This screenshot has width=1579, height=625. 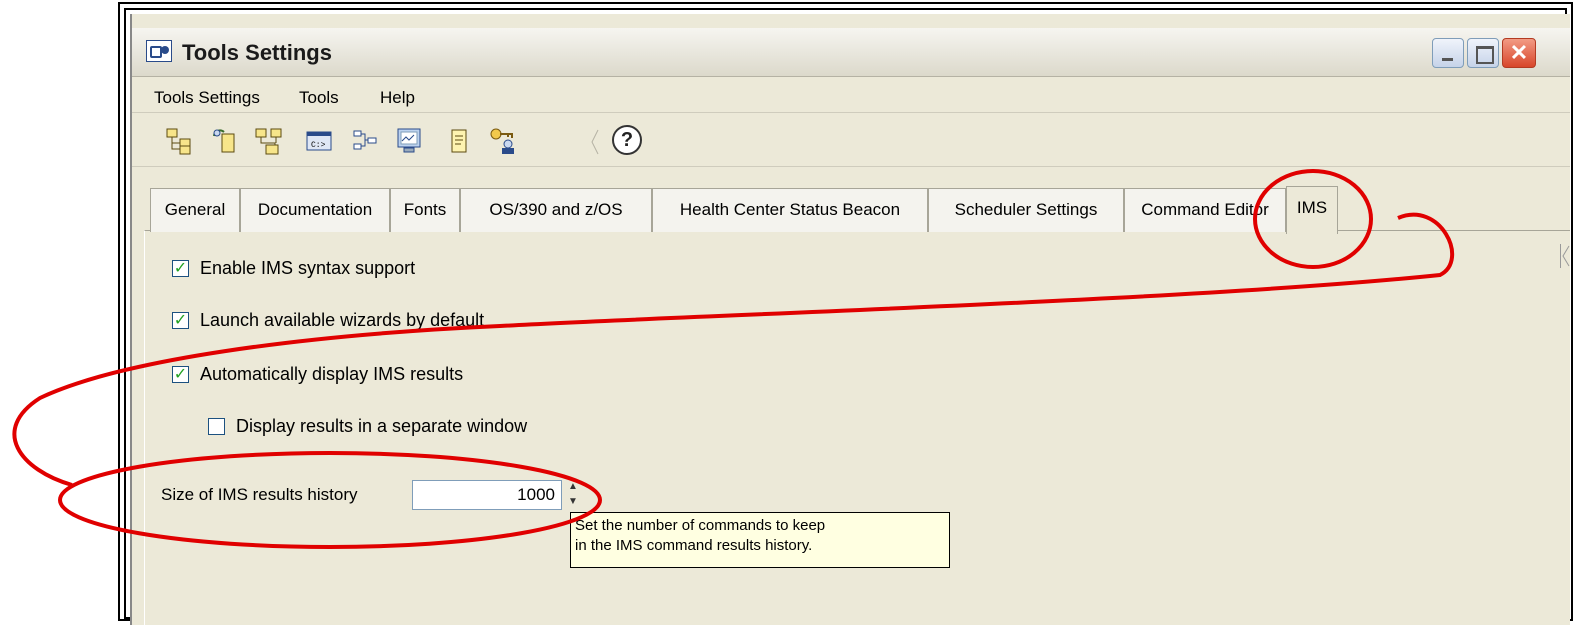 I want to click on history-size-label: Size of IMS results history, so click(x=259, y=494).